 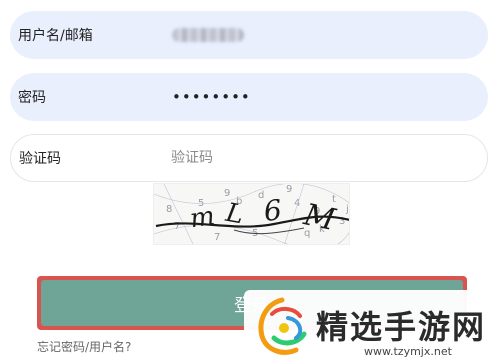 What do you see at coordinates (211, 97) in the screenshot?
I see `password-value: ••••••••` at bounding box center [211, 97].